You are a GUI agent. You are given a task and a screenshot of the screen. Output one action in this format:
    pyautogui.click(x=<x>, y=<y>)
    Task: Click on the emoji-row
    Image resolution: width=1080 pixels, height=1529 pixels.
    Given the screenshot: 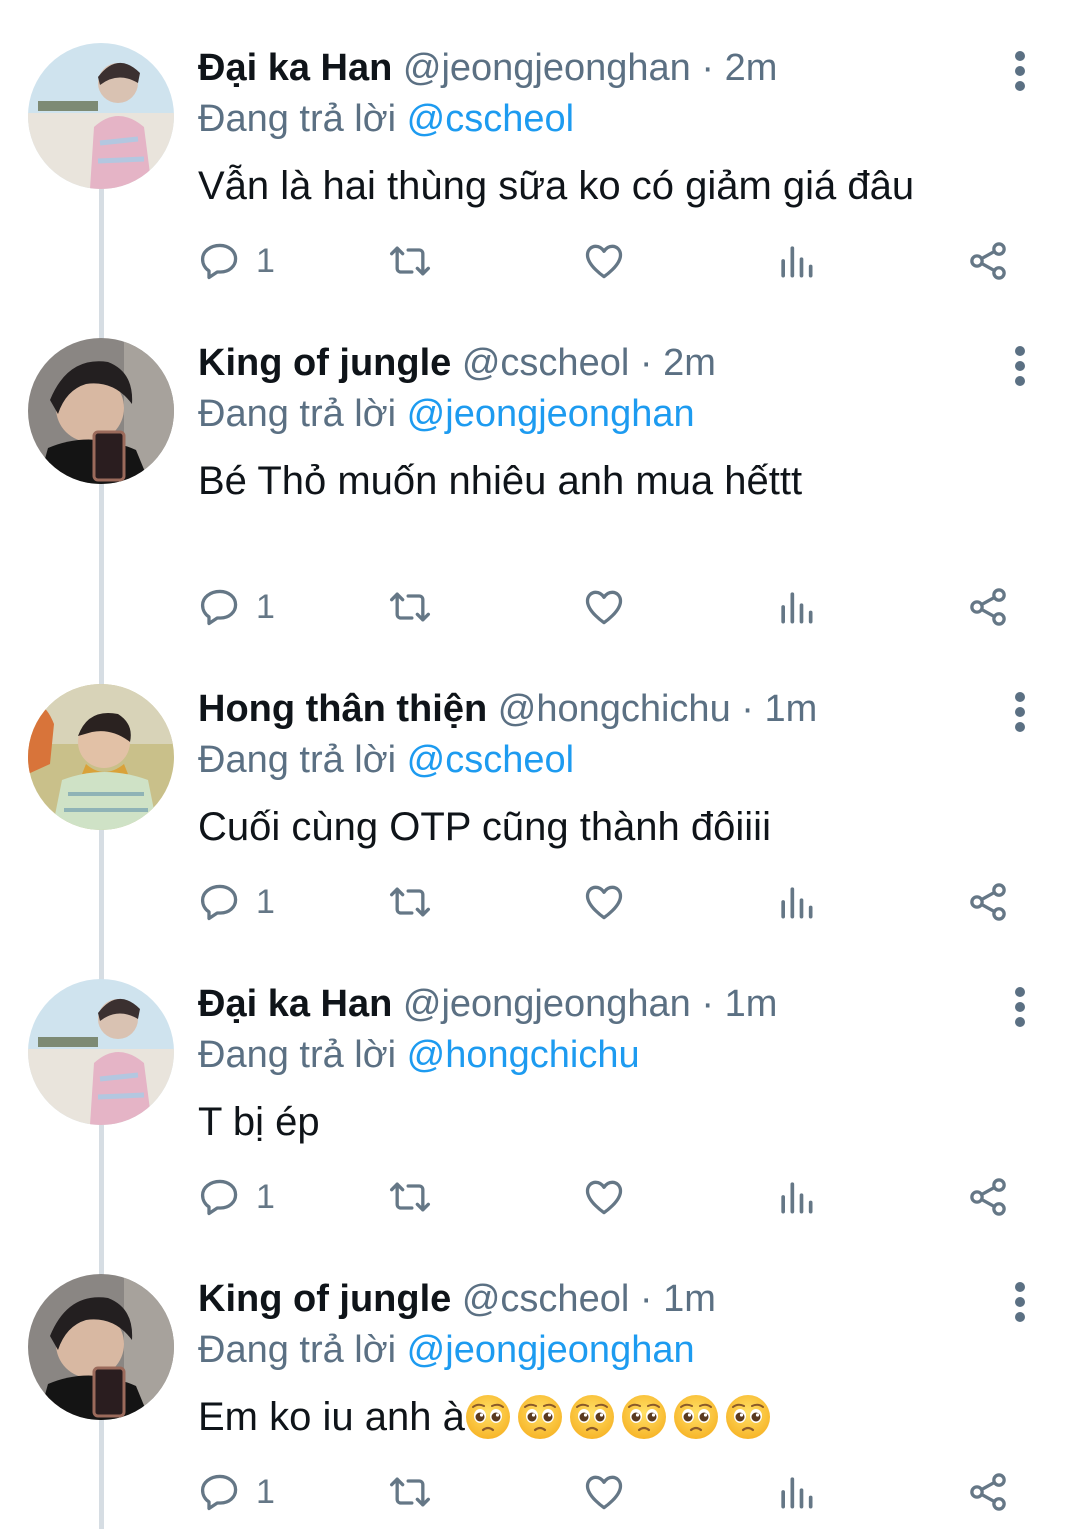 What is the action you would take?
    pyautogui.click(x=621, y=1417)
    